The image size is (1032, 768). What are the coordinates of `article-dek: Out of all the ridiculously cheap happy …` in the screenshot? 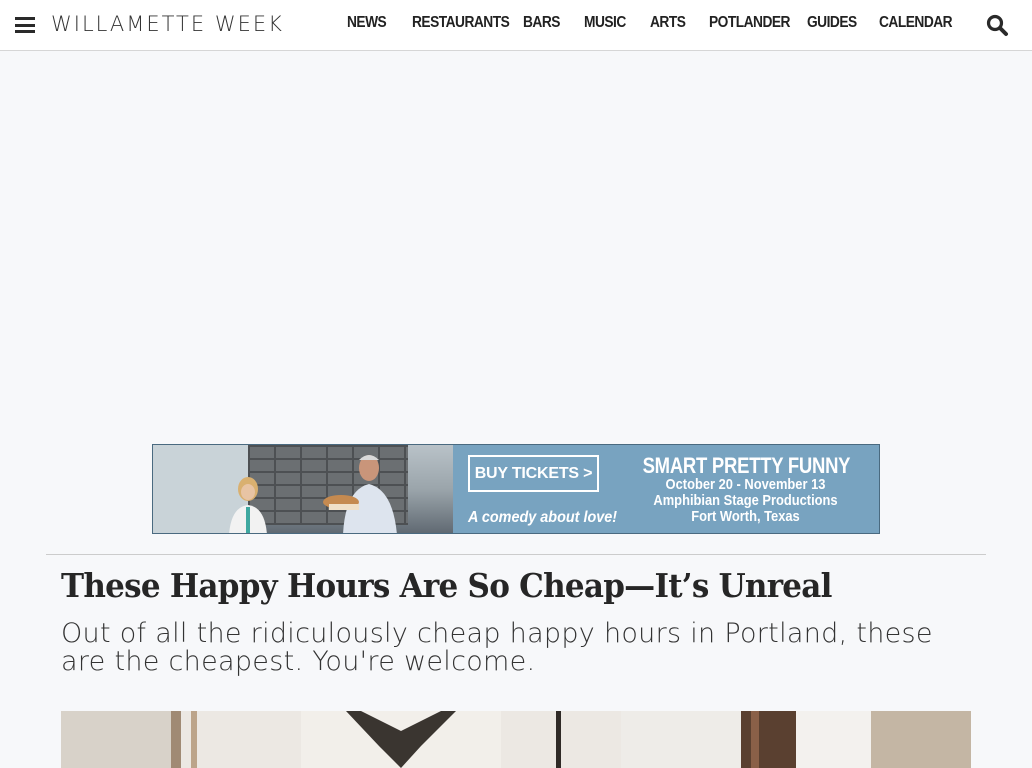 It's located at (497, 647).